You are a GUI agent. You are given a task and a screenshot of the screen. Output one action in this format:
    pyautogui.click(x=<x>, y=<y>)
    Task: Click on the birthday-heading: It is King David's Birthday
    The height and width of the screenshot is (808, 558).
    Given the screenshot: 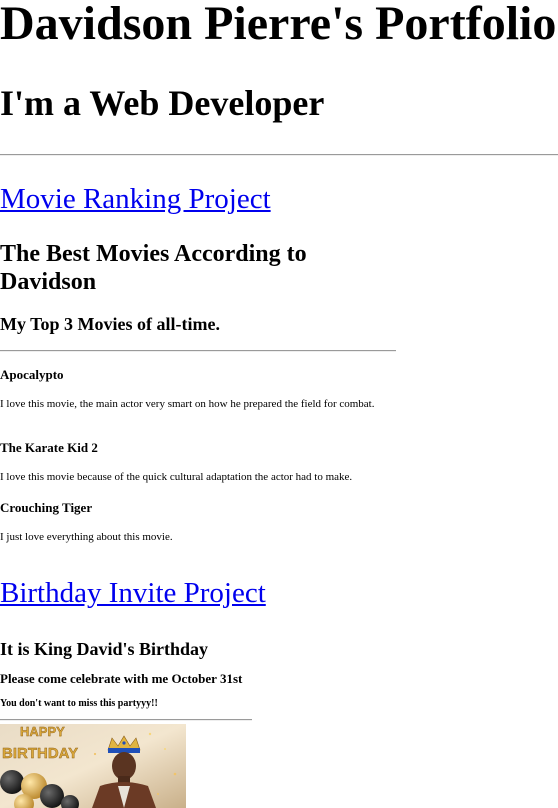 What is the action you would take?
    pyautogui.click(x=104, y=649)
    